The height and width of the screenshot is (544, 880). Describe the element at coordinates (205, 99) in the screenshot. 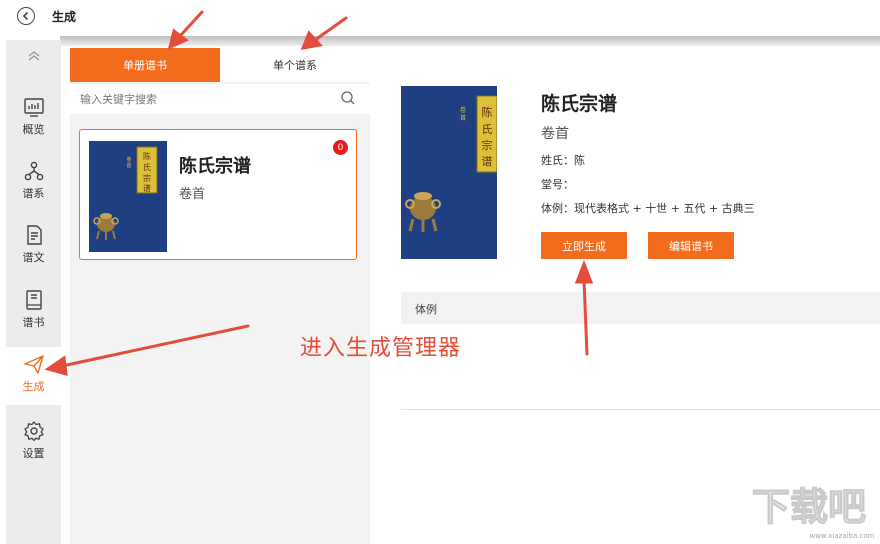

I see `search-input` at that location.